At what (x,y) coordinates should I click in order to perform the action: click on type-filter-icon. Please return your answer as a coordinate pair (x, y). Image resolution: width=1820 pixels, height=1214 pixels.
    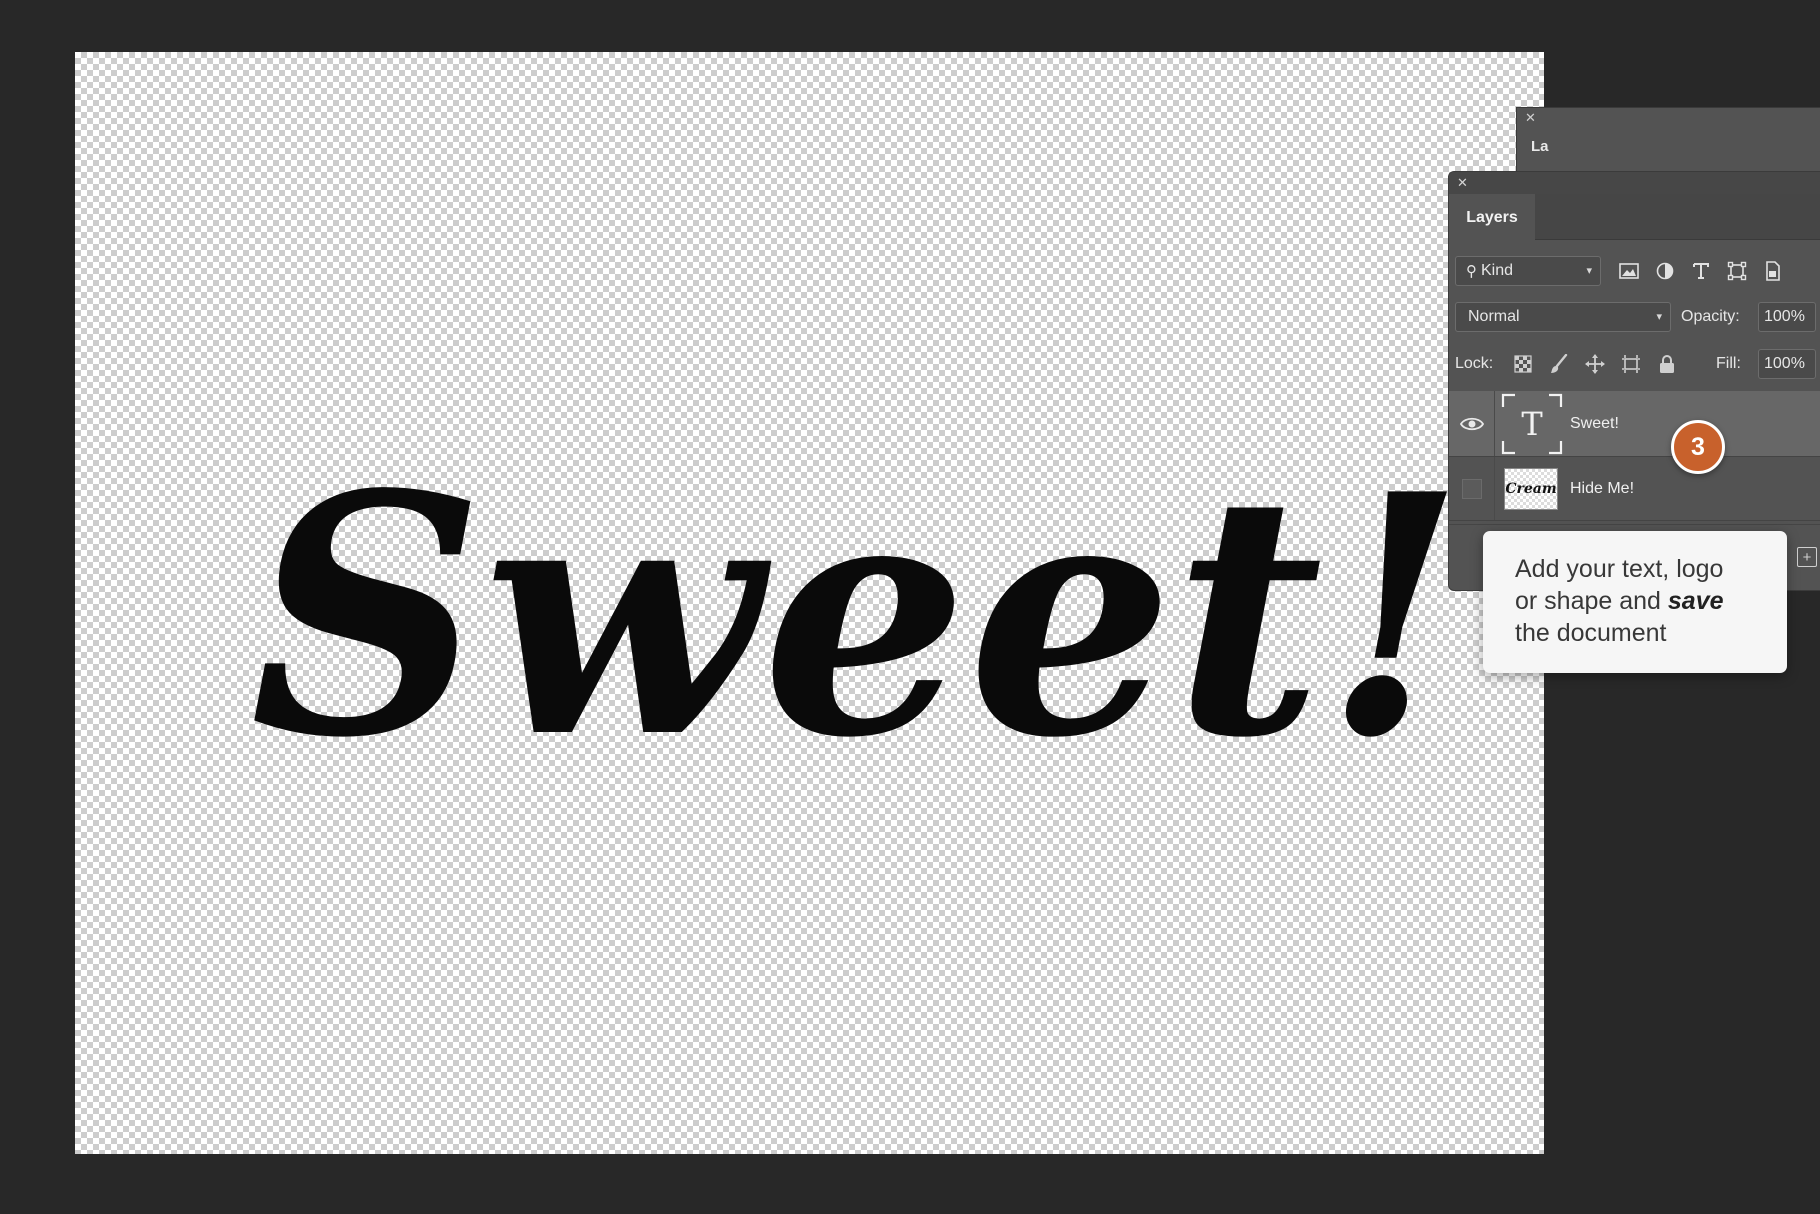
    Looking at the image, I should click on (1701, 271).